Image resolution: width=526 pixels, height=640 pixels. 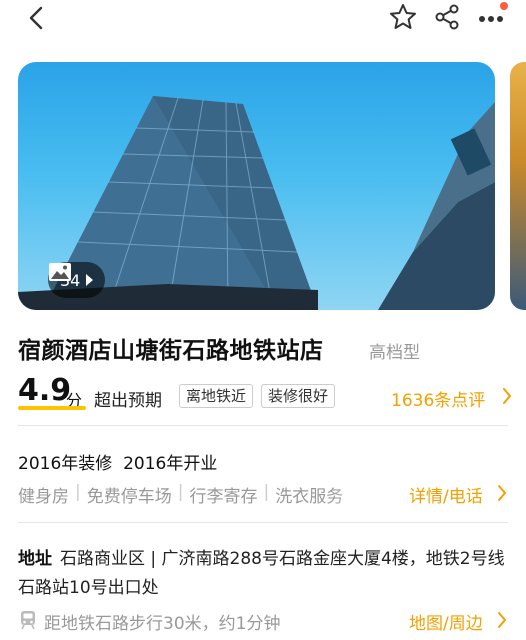 I want to click on facility-list: 健身房 | 免费停车场 | 行李寄存 | 洗衣服务, so click(x=180, y=494).